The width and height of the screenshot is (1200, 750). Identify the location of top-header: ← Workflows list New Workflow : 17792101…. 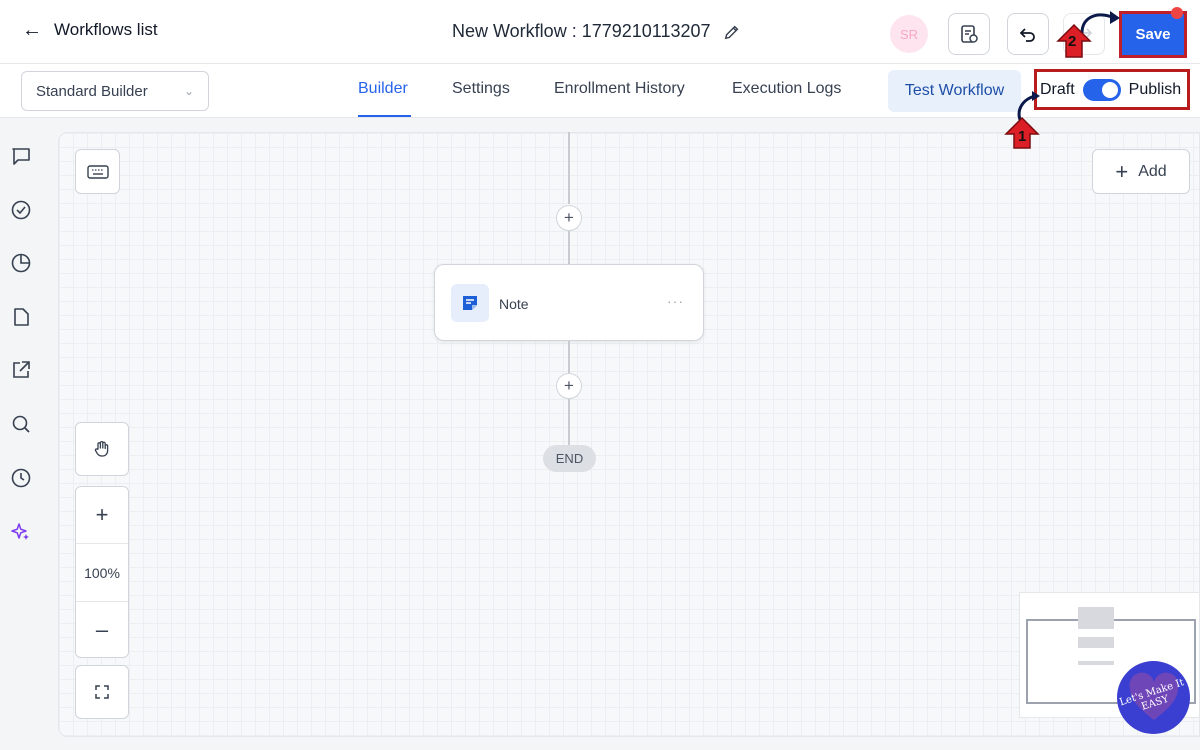
(600, 32).